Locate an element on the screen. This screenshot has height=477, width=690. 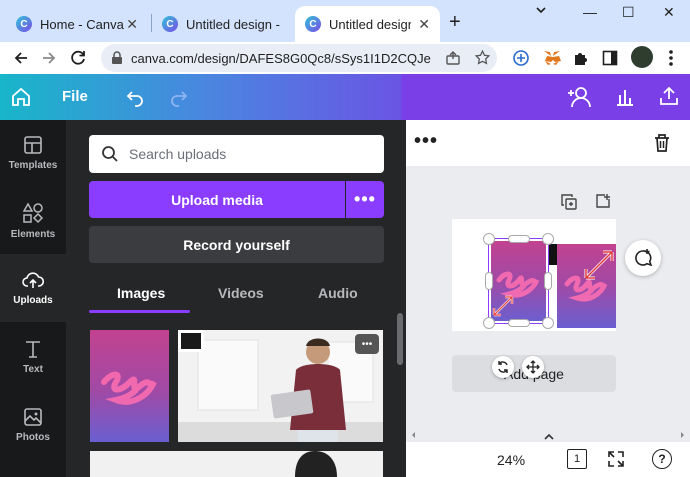
back-arrow-icon is located at coordinates (21, 58).